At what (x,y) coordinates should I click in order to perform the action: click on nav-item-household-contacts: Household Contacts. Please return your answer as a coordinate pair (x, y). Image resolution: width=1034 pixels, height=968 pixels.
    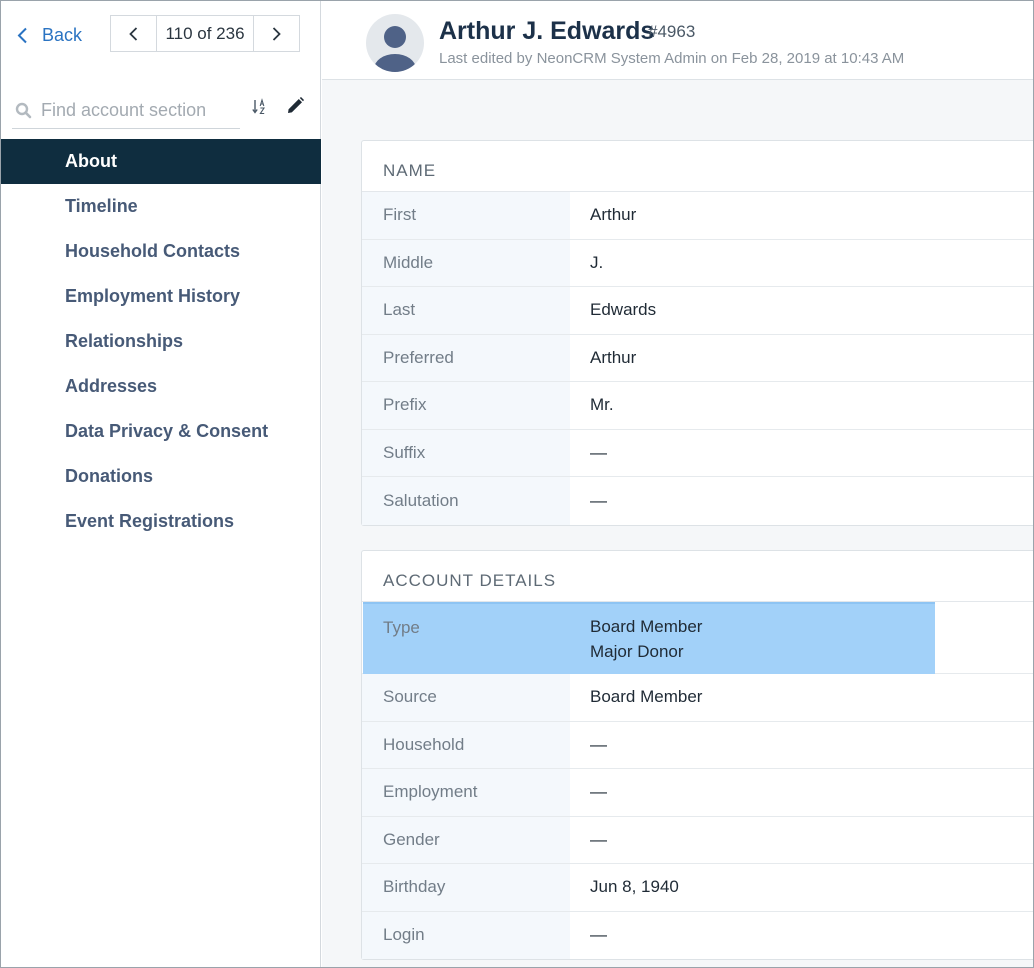
    Looking at the image, I should click on (160, 251).